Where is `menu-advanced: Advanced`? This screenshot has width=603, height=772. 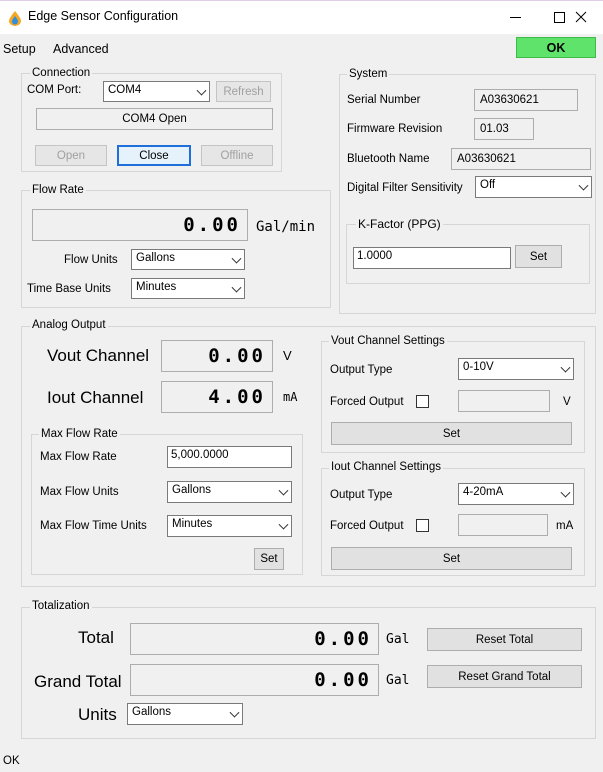 menu-advanced: Advanced is located at coordinates (81, 49).